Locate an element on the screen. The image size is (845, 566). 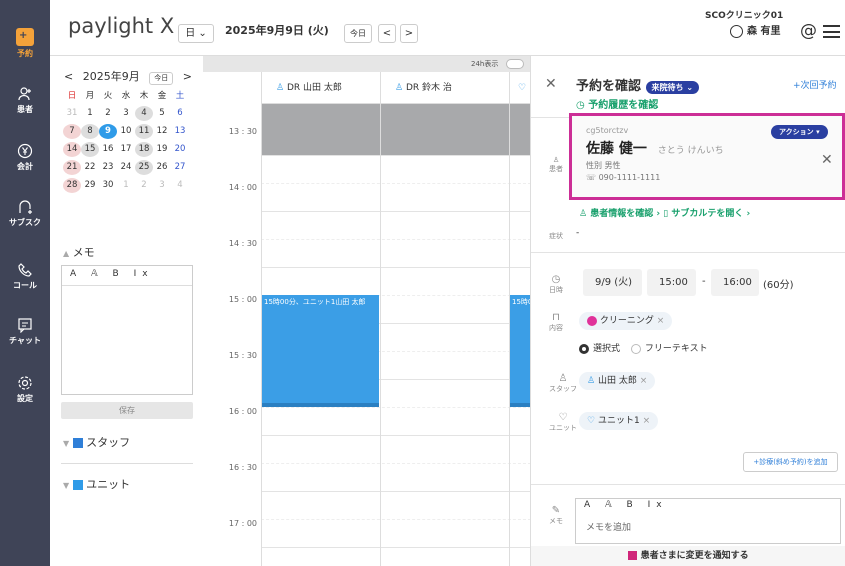
calendar-day: 16 is located at coordinates (108, 149).